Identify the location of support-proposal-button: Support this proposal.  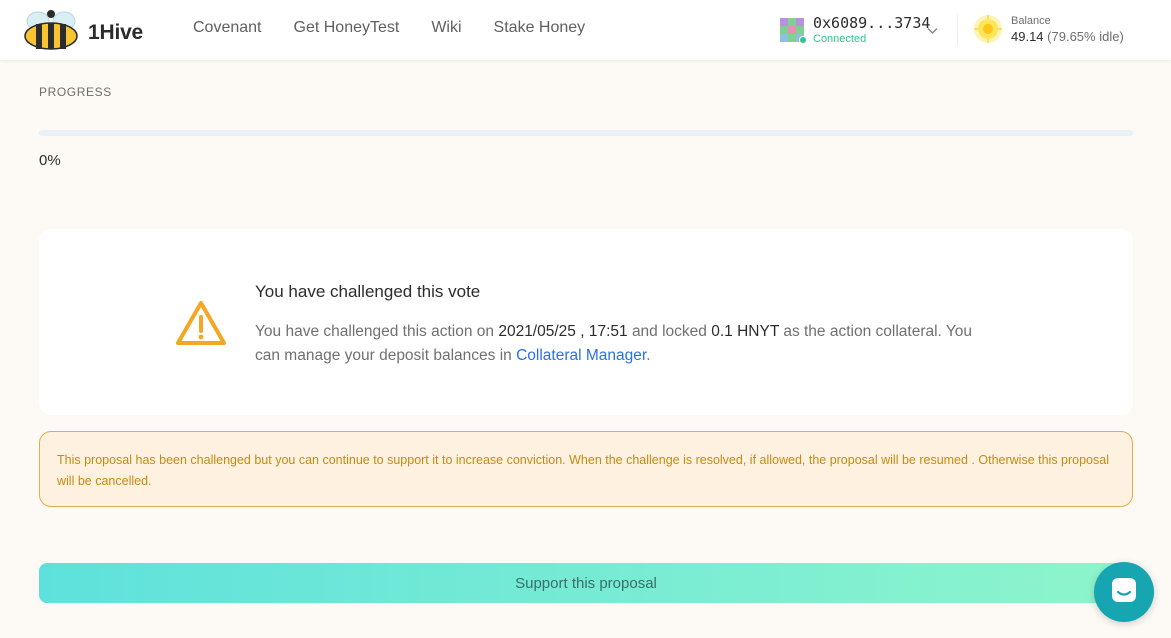
(586, 583).